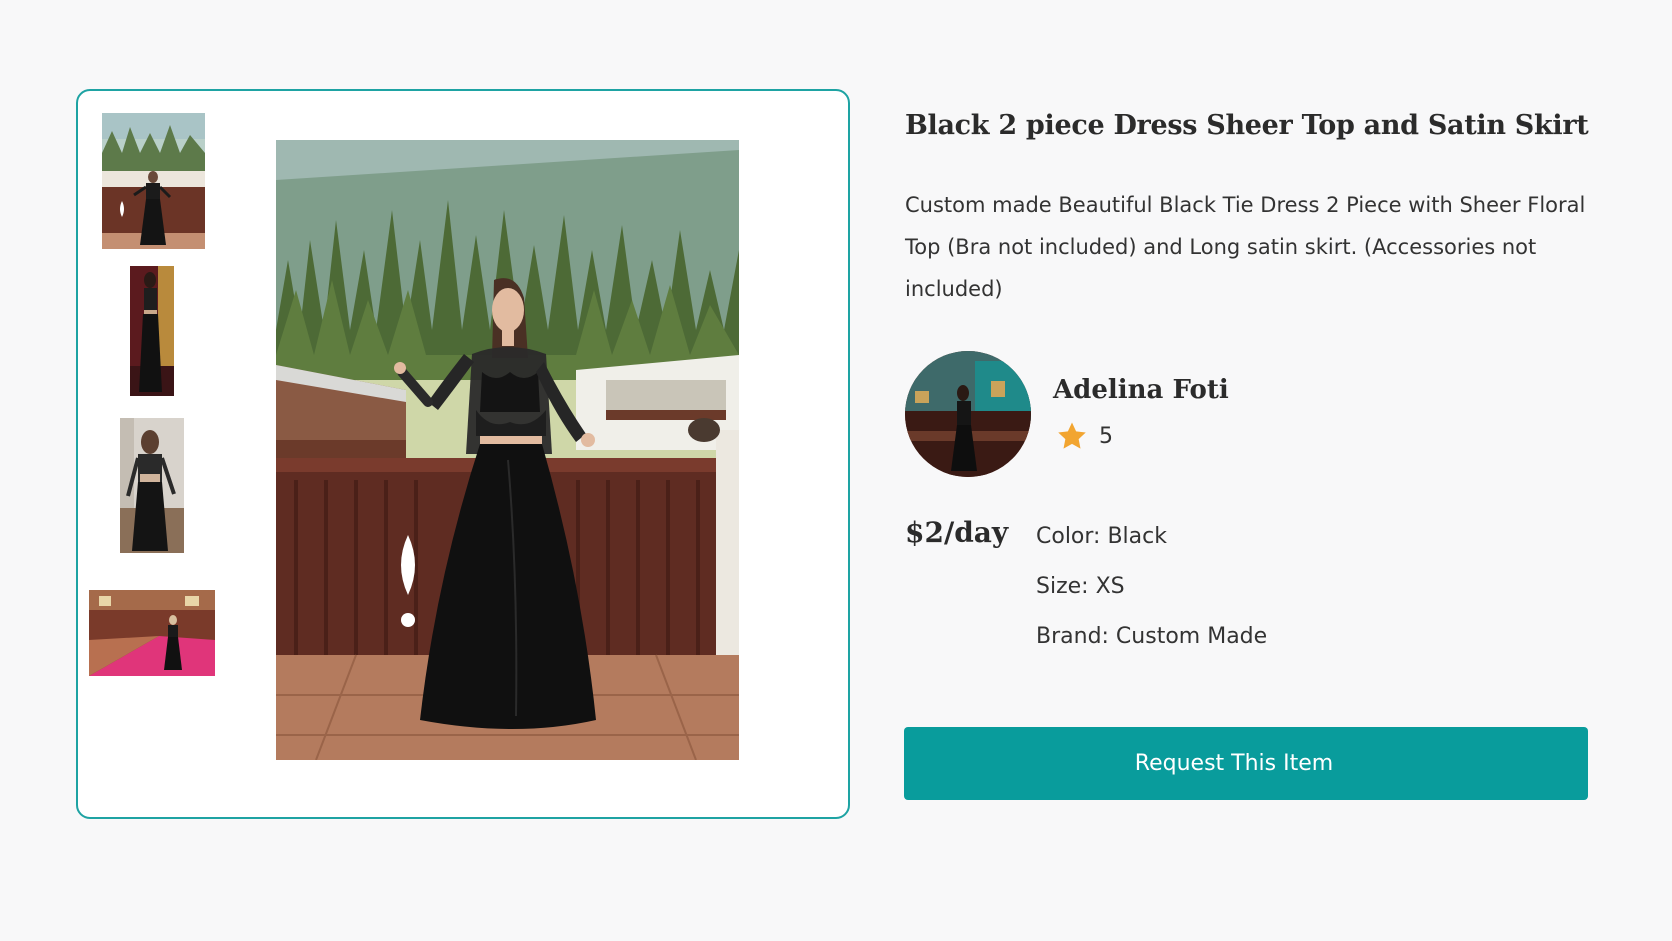 The width and height of the screenshot is (1672, 941). I want to click on seller-rating: 5, so click(1084, 436).